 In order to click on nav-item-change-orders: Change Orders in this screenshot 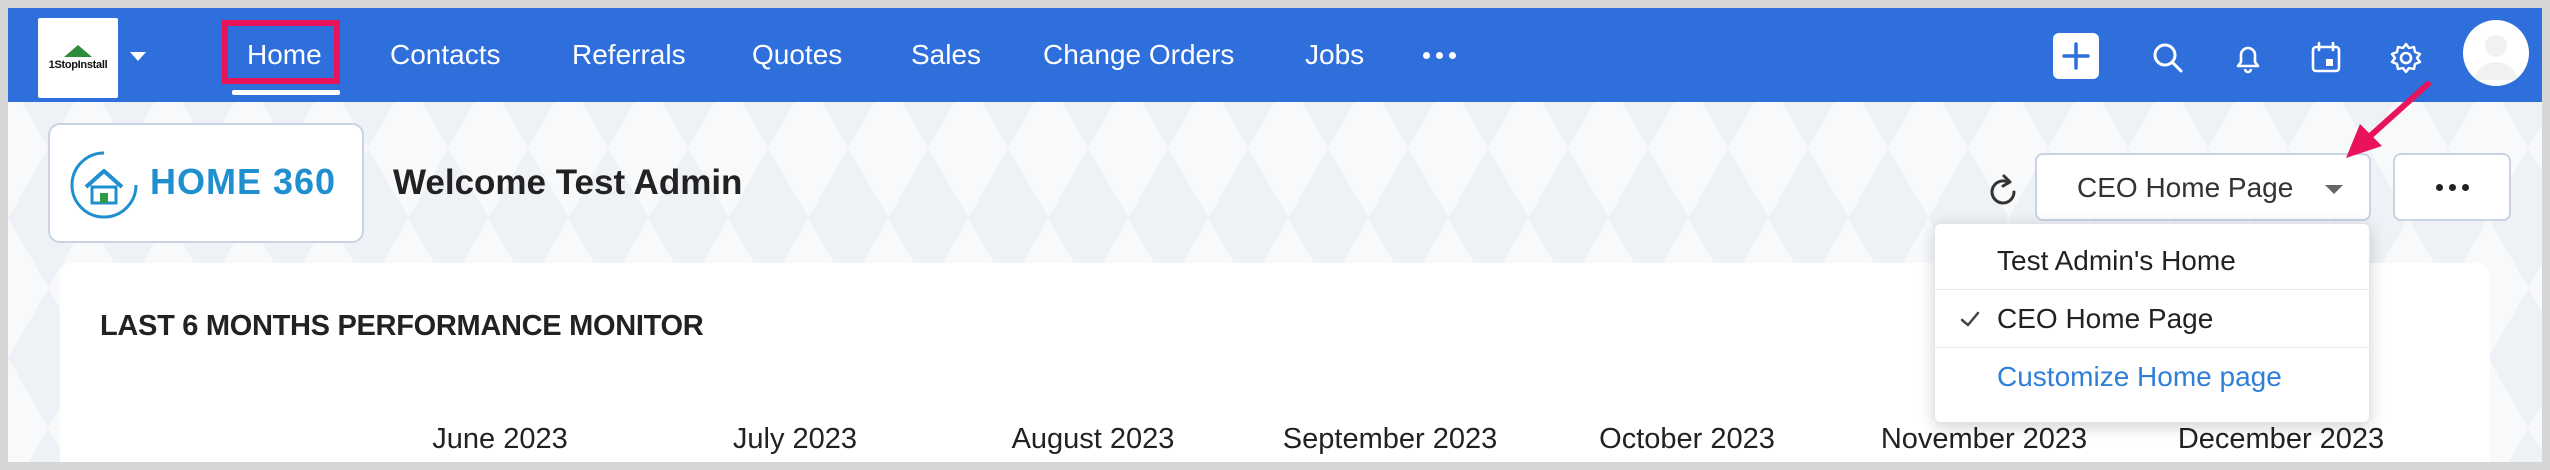, I will do `click(1138, 55)`.